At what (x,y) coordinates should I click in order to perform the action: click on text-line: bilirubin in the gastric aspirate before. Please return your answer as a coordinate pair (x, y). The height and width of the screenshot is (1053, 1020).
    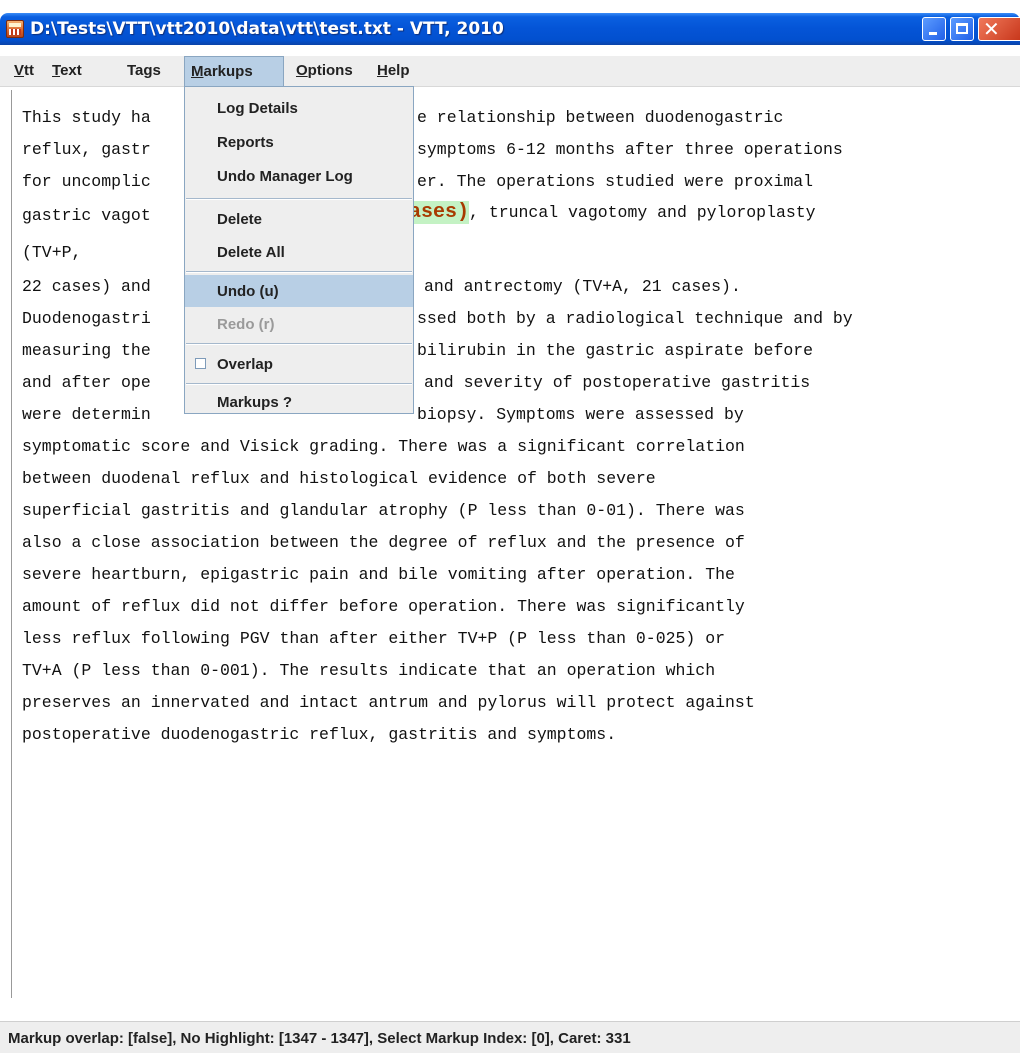
    Looking at the image, I should click on (615, 350).